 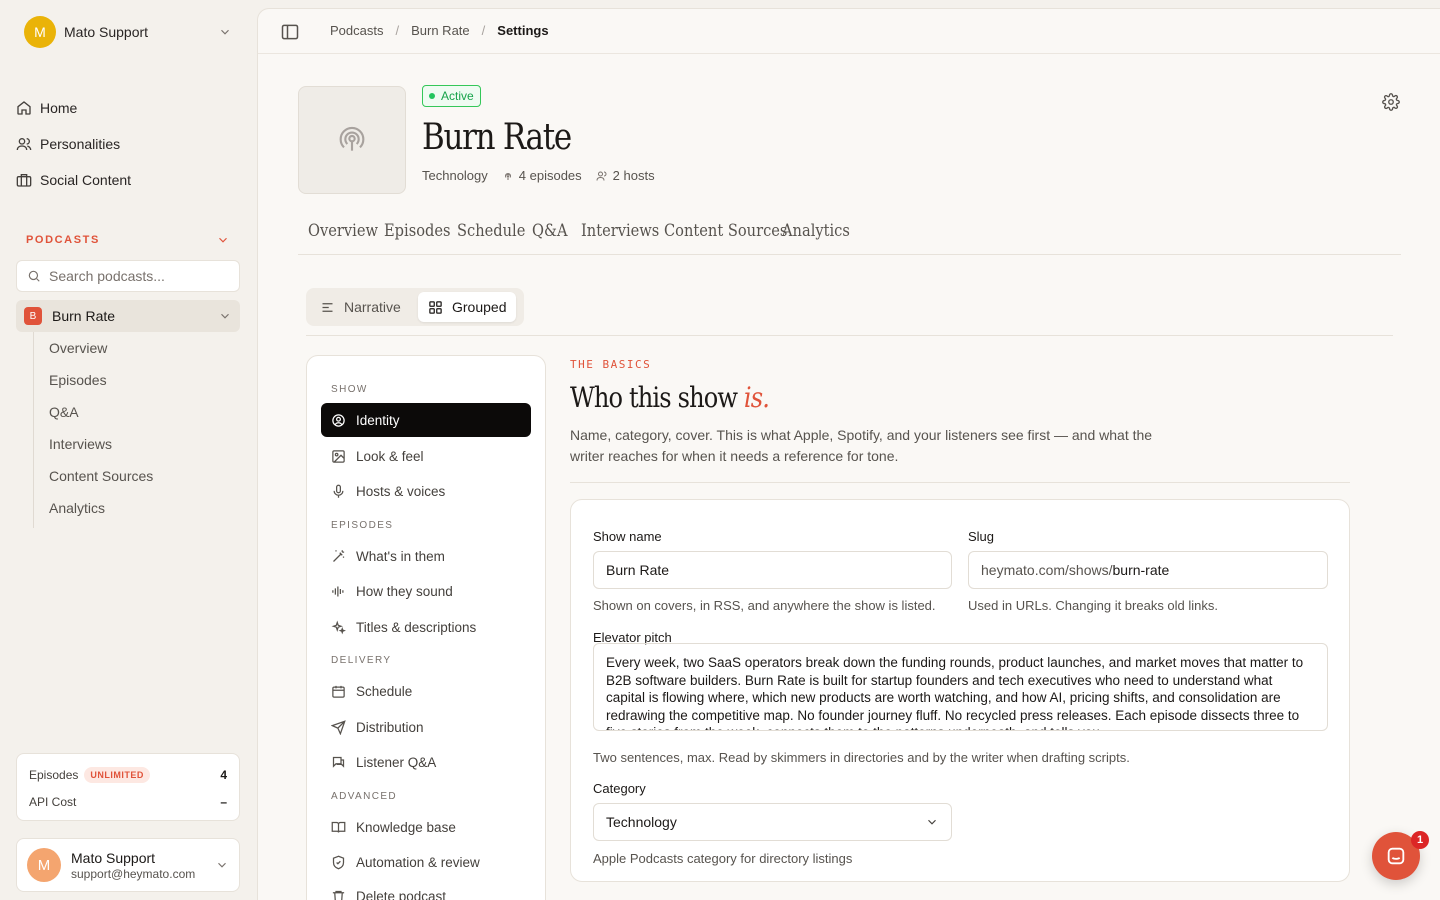 I want to click on podcast-name: Burn Rate, so click(x=84, y=316).